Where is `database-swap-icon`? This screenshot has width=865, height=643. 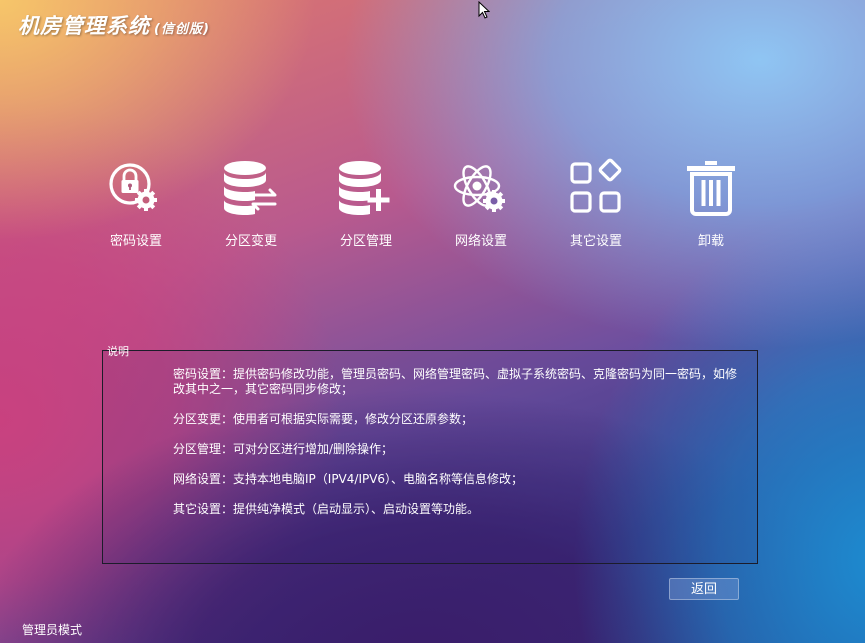
database-swap-icon is located at coordinates (250, 188).